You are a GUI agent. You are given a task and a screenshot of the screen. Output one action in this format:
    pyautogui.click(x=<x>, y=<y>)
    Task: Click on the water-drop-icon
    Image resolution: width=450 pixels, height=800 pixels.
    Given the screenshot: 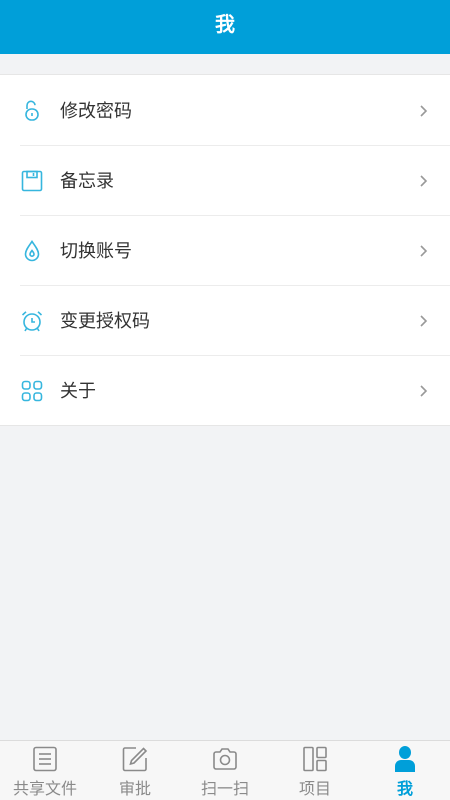 What is the action you would take?
    pyautogui.click(x=32, y=251)
    